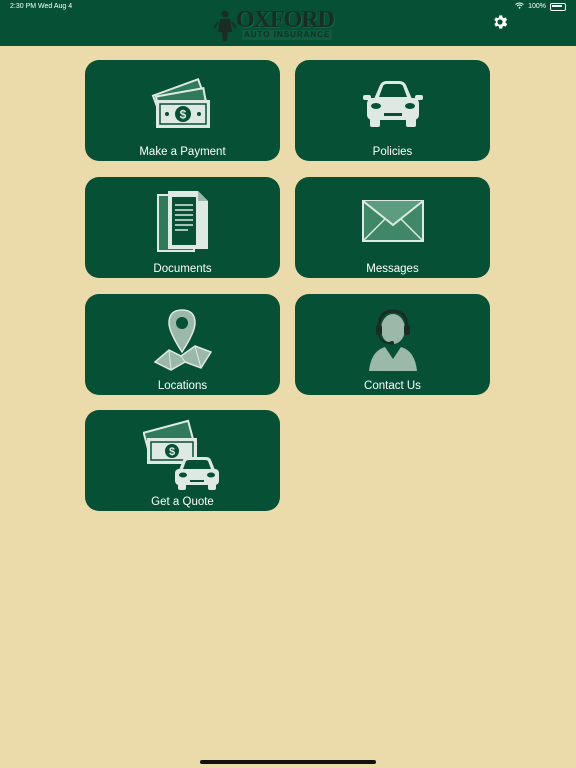 The height and width of the screenshot is (768, 576). I want to click on oxford-logo: OXFORD AUTO INSURANCE, so click(281, 25).